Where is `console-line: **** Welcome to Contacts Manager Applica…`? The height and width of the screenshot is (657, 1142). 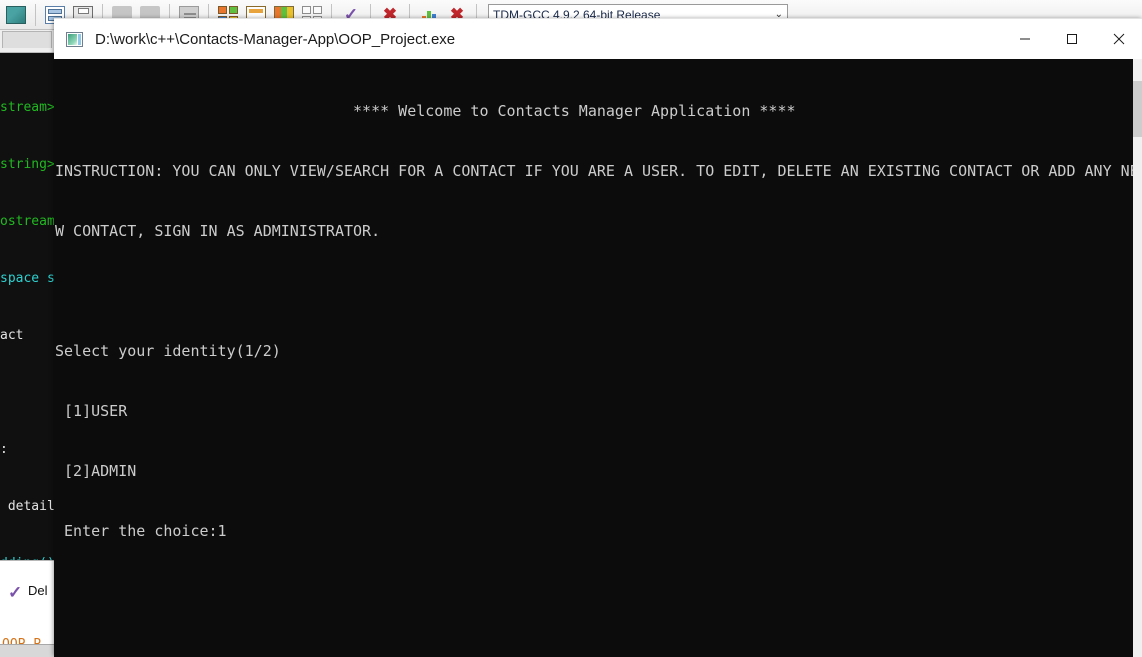
console-line: **** Welcome to Contacts Manager Applica… is located at coordinates (425, 111).